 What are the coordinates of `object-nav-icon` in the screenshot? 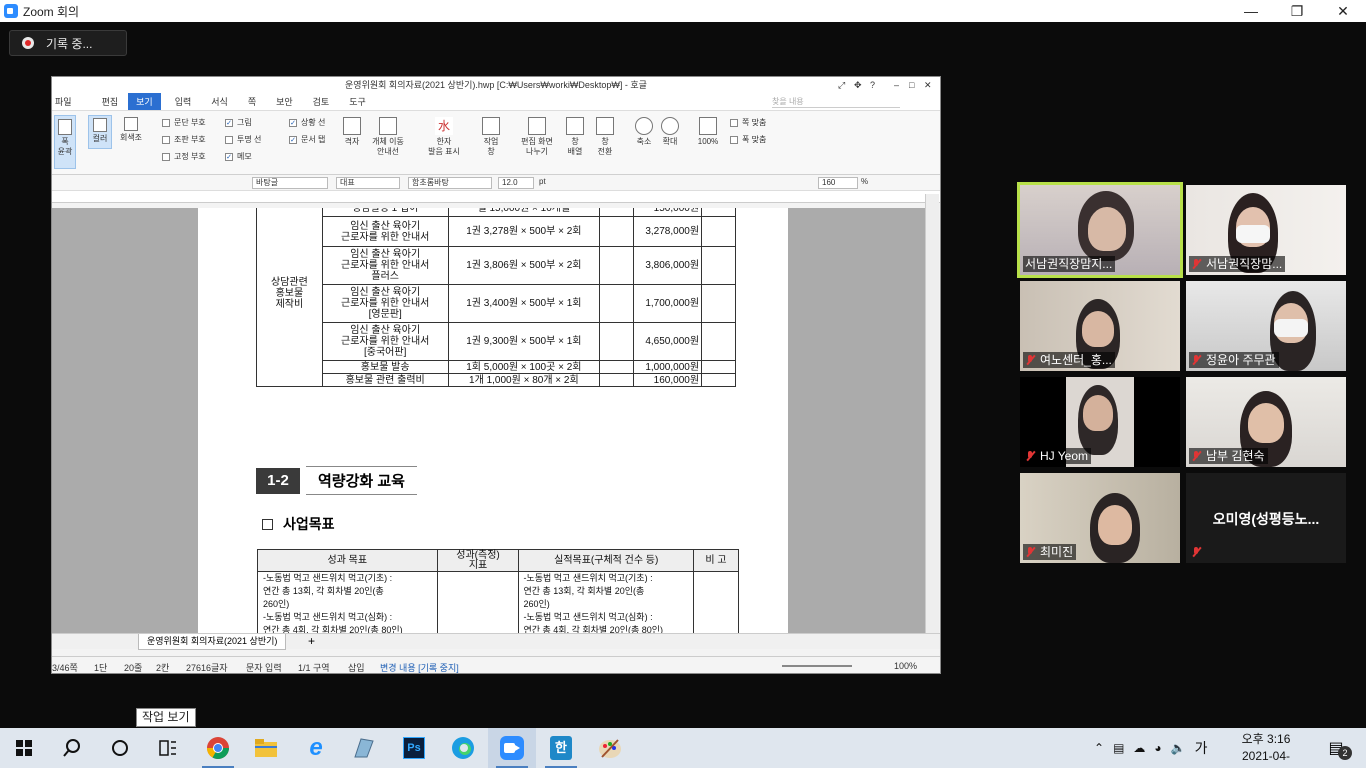 It's located at (388, 126).